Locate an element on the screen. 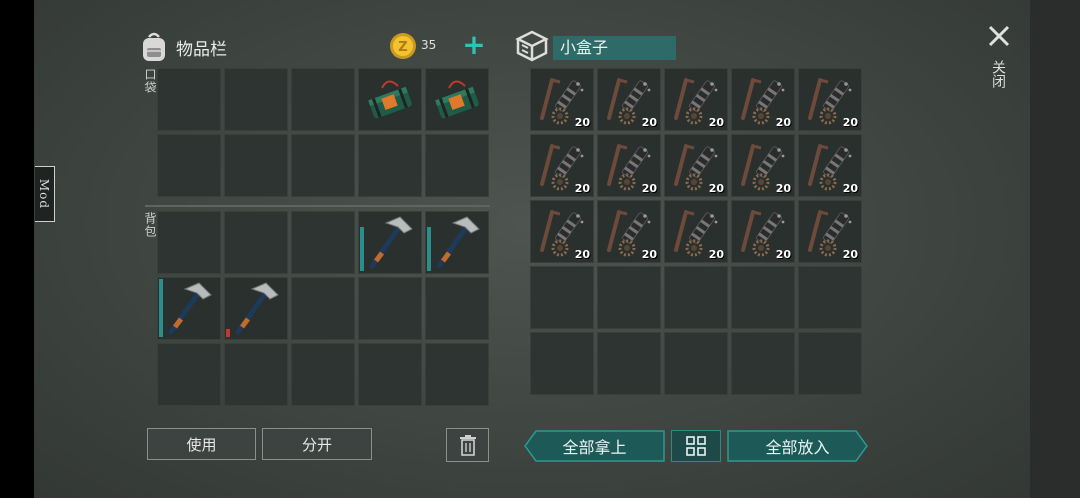 This screenshot has height=498, width=1080. grid-sort-icon is located at coordinates (696, 446).